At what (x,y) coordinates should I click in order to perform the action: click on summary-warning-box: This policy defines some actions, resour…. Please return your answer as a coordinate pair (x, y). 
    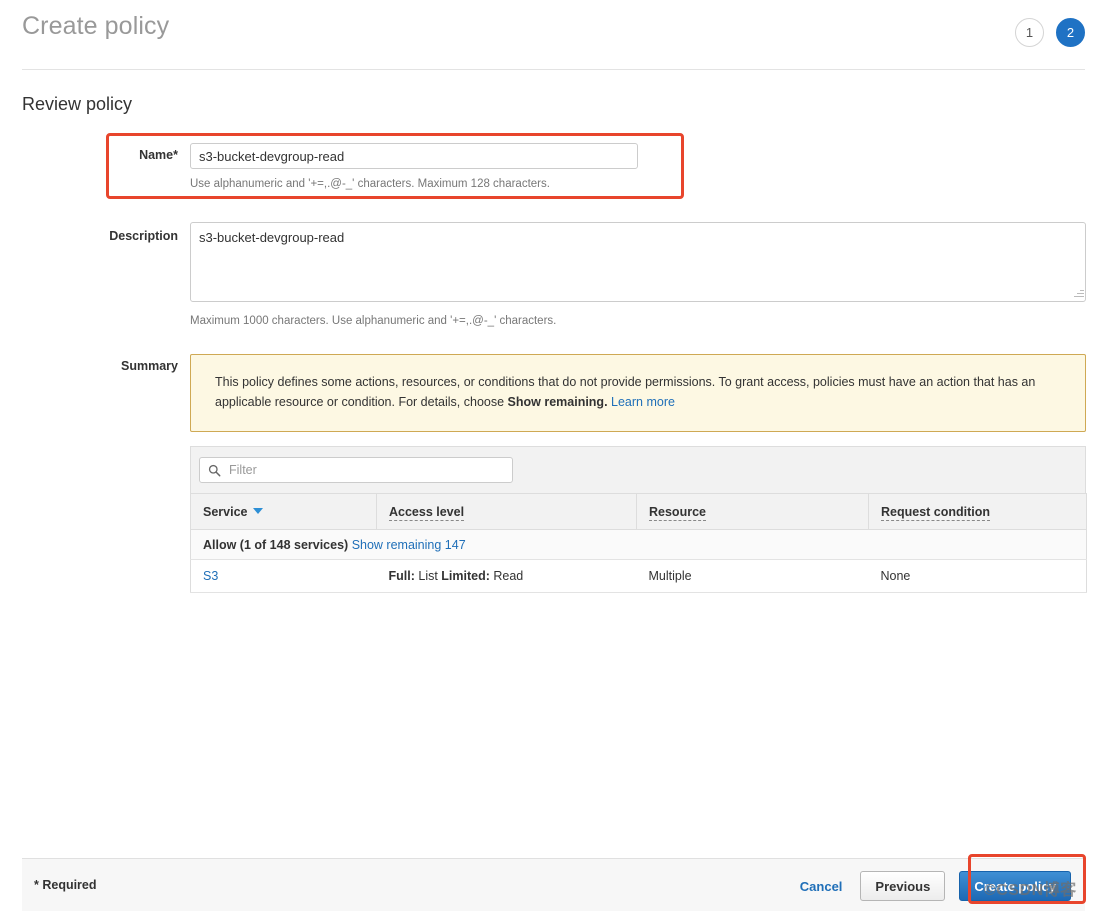
    Looking at the image, I should click on (638, 393).